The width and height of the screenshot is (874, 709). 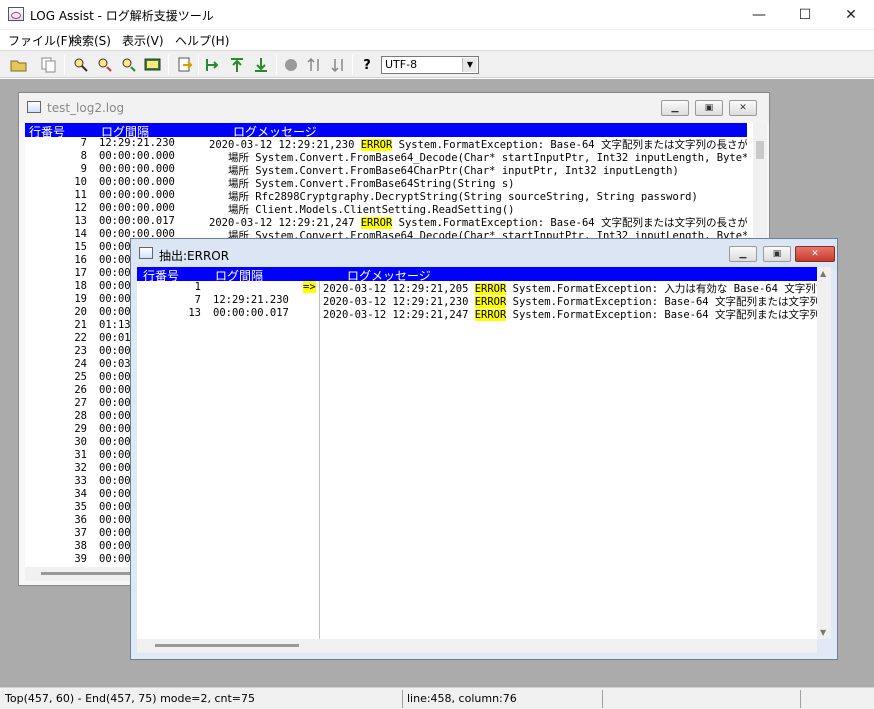 What do you see at coordinates (34, 107) in the screenshot?
I see `log-window-icon` at bounding box center [34, 107].